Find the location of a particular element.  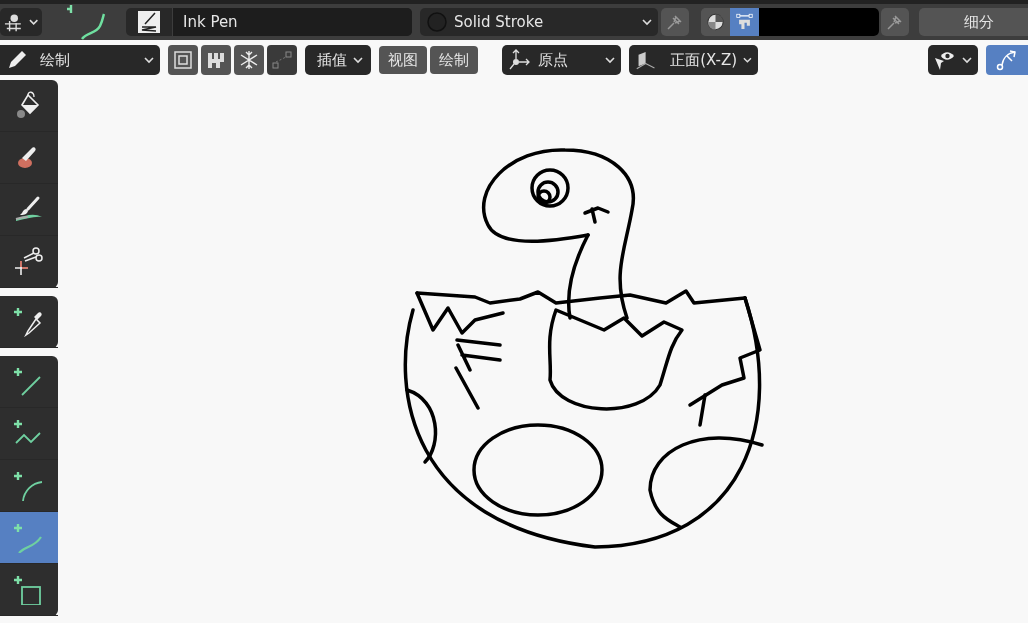

pencil-icon is located at coordinates (17, 60).